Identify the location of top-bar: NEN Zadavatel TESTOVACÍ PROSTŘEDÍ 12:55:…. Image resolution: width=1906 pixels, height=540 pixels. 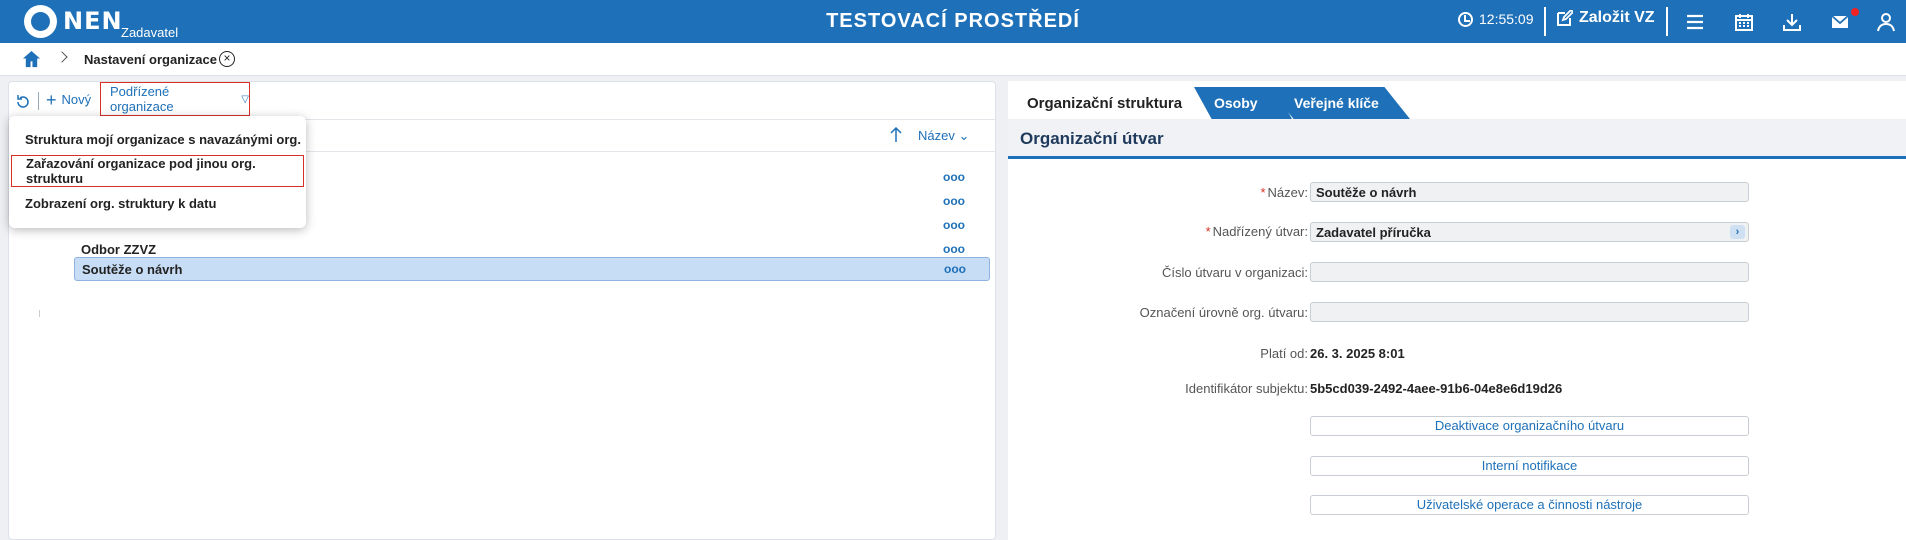
(953, 21).